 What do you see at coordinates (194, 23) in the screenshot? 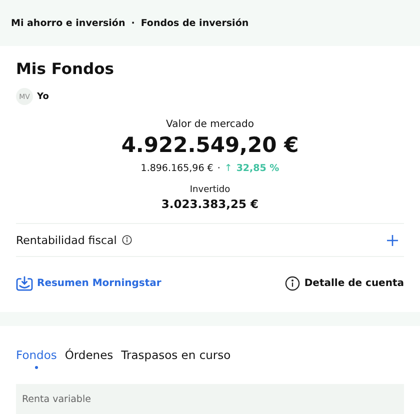
I see `breadcrumb-item: Fondos de inversión` at bounding box center [194, 23].